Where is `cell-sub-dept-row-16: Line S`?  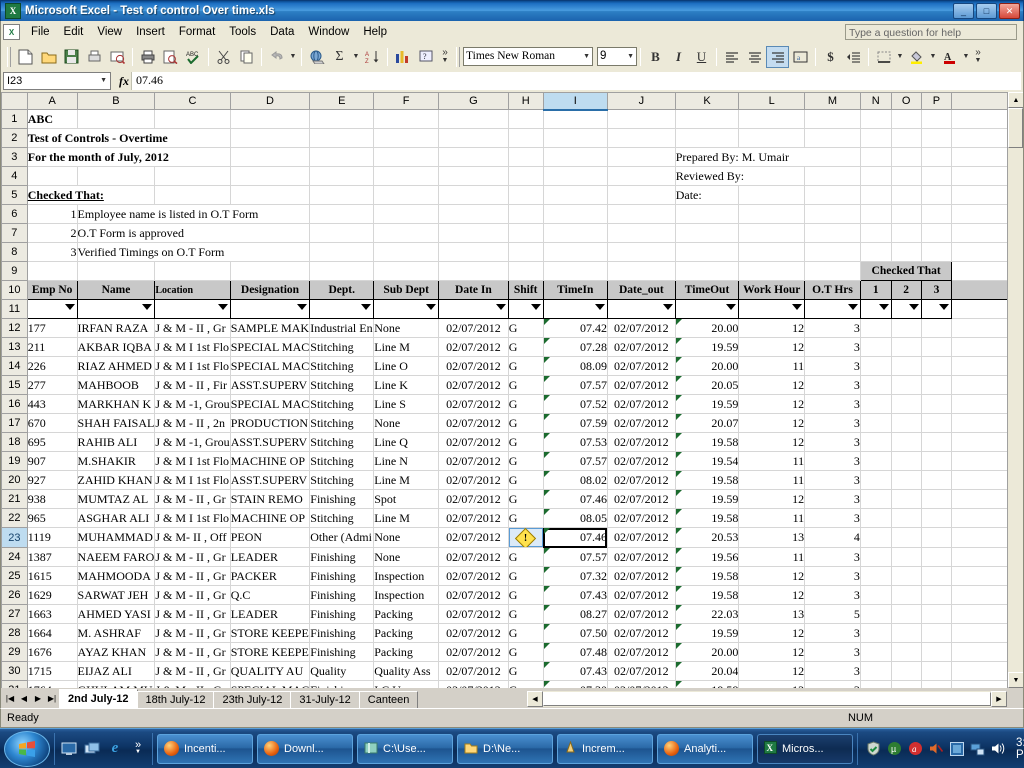 cell-sub-dept-row-16: Line S is located at coordinates (406, 404).